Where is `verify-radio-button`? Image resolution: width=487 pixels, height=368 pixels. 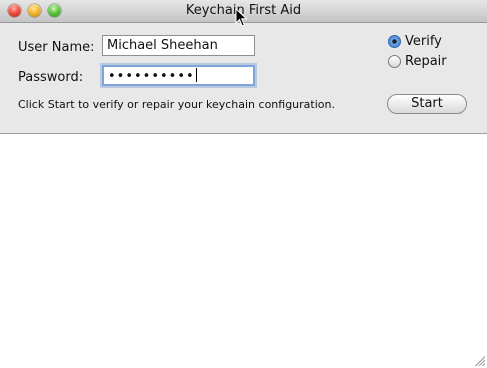 verify-radio-button is located at coordinates (394, 41).